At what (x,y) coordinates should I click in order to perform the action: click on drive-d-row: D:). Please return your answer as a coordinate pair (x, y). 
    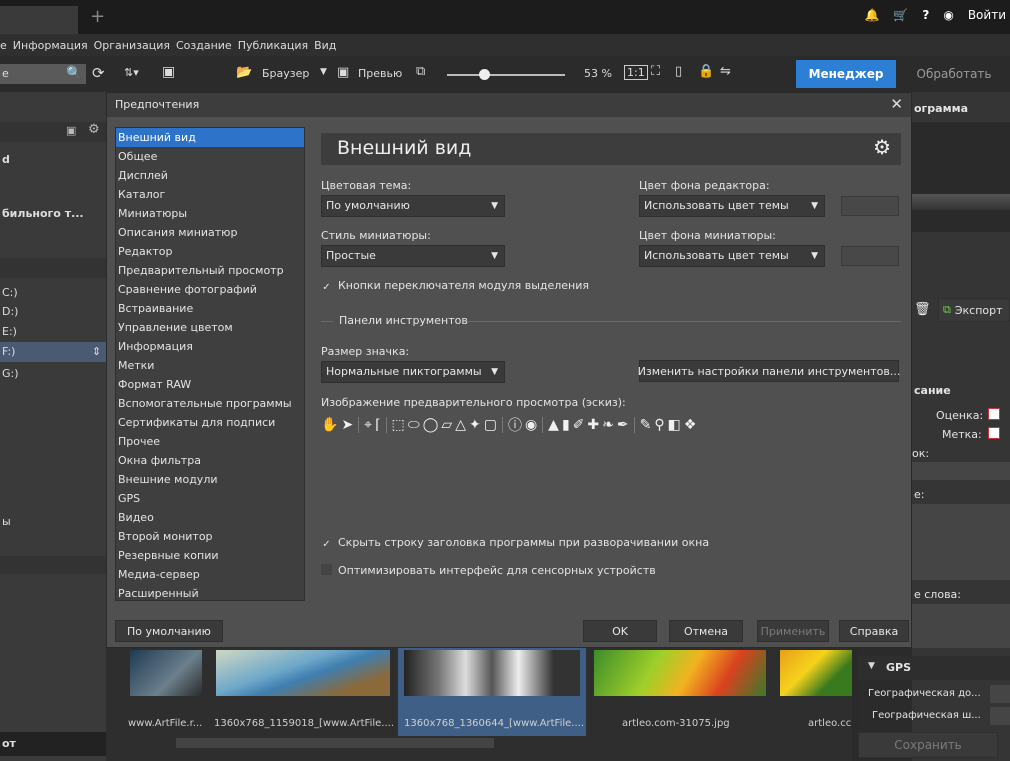
    Looking at the image, I should click on (53, 312).